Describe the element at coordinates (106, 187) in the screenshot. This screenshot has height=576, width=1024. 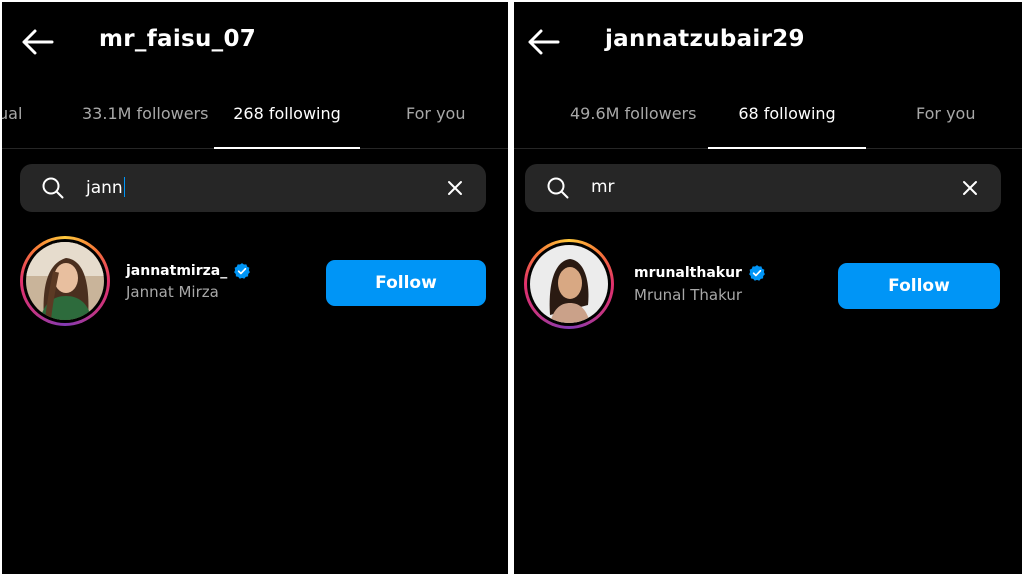
I see `search-input: jann` at that location.